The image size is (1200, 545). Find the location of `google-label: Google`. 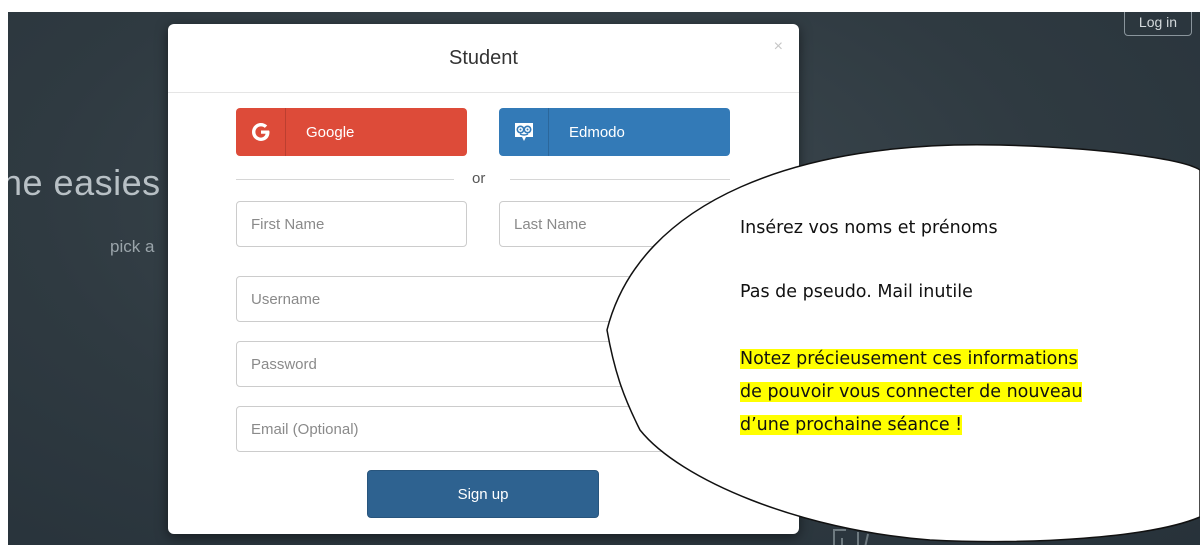

google-label: Google is located at coordinates (330, 132).